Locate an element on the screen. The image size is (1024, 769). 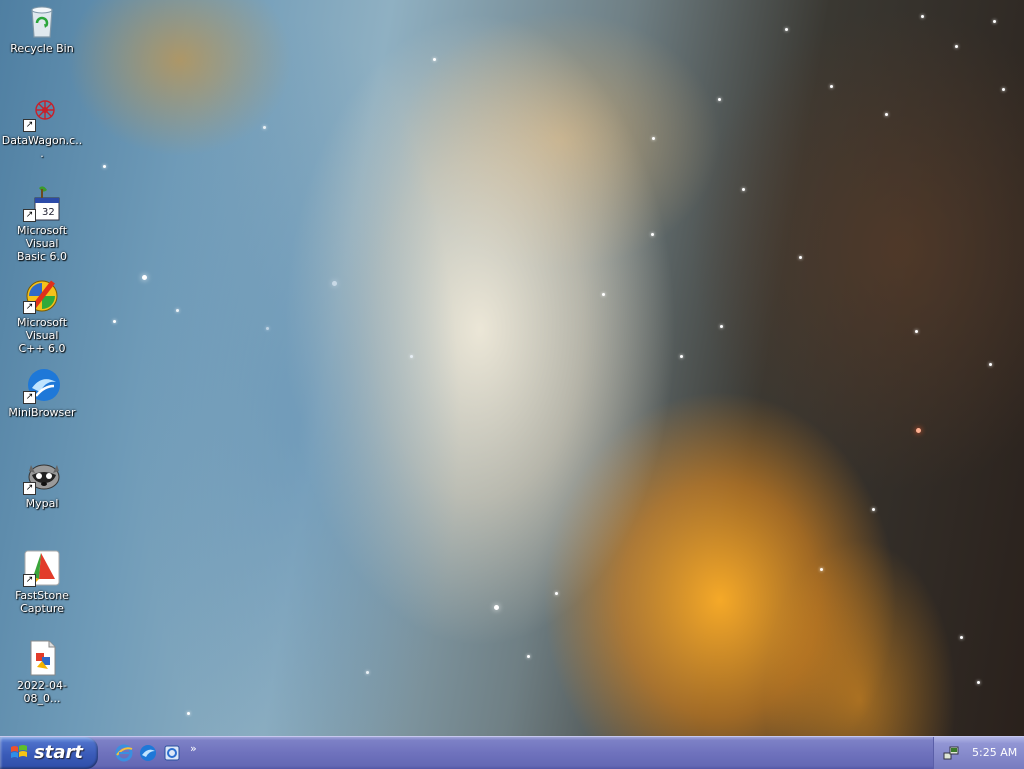
icon-label: MiniBrowser is located at coordinates (42, 412).